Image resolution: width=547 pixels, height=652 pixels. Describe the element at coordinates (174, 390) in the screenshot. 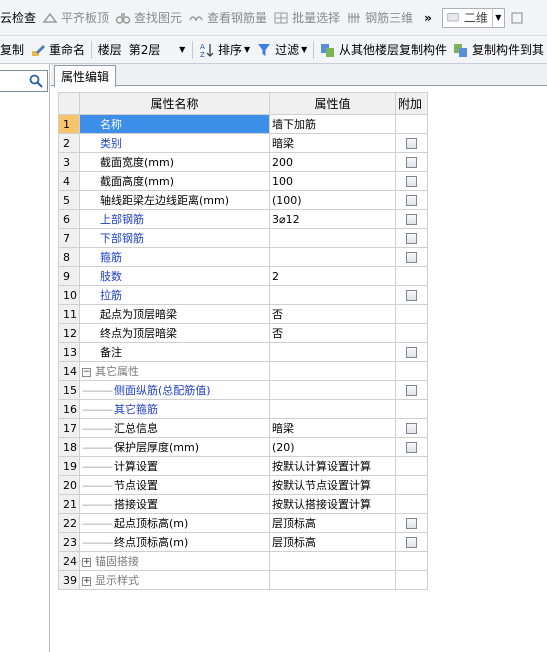

I see `property-name-cell: ——— 侧面纵筋(总配筋值)` at that location.